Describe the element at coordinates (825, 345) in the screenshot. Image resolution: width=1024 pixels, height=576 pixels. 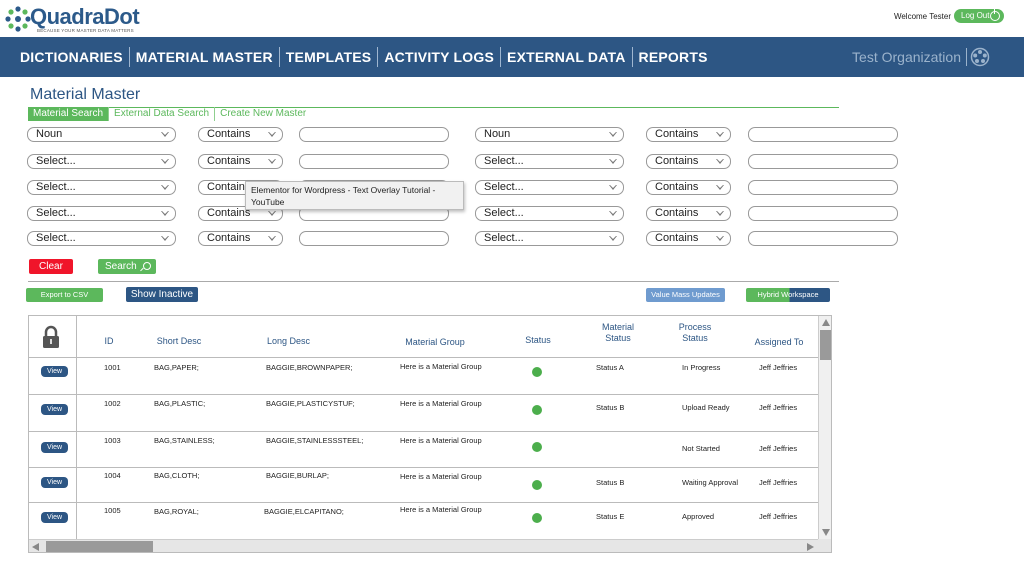
I see `vertical-scroll-thumb` at that location.